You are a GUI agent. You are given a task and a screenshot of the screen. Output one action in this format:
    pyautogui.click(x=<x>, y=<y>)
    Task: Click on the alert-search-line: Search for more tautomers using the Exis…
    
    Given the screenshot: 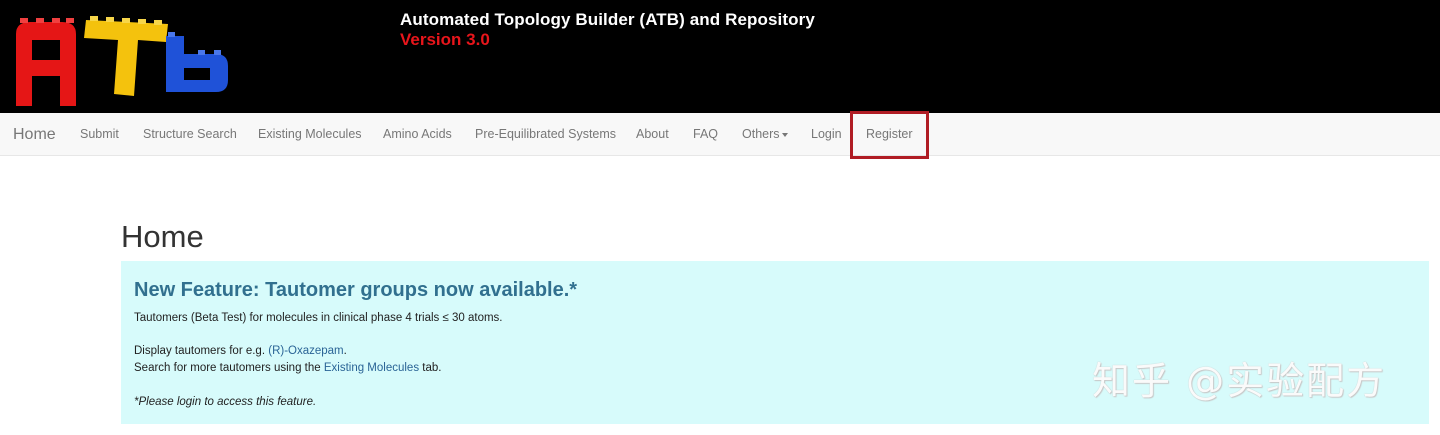 What is the action you would take?
    pyautogui.click(x=287, y=368)
    